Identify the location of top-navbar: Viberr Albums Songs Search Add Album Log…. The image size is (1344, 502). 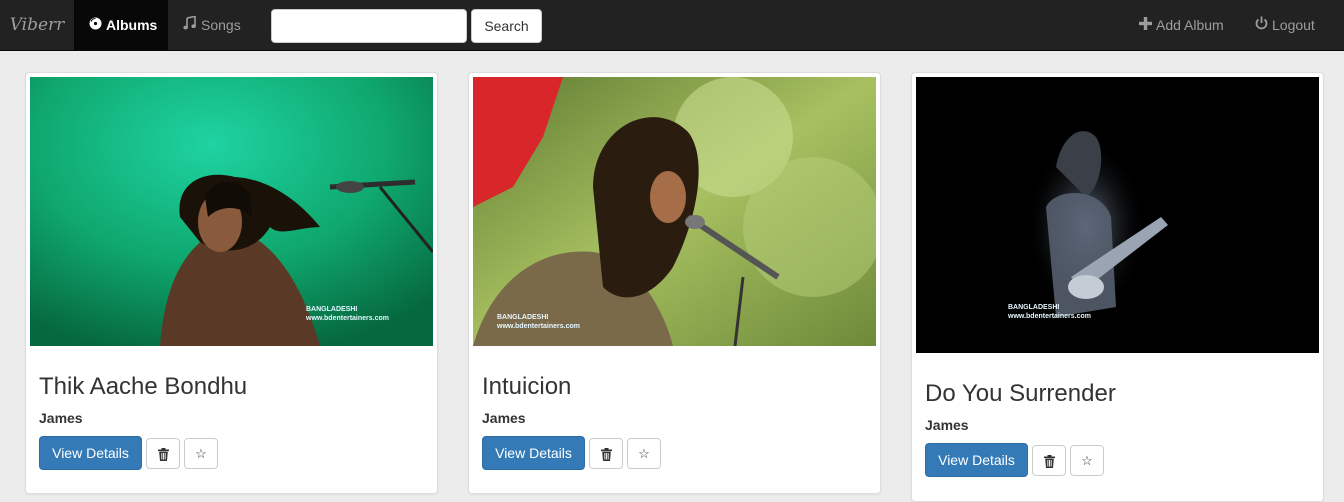
(672, 25).